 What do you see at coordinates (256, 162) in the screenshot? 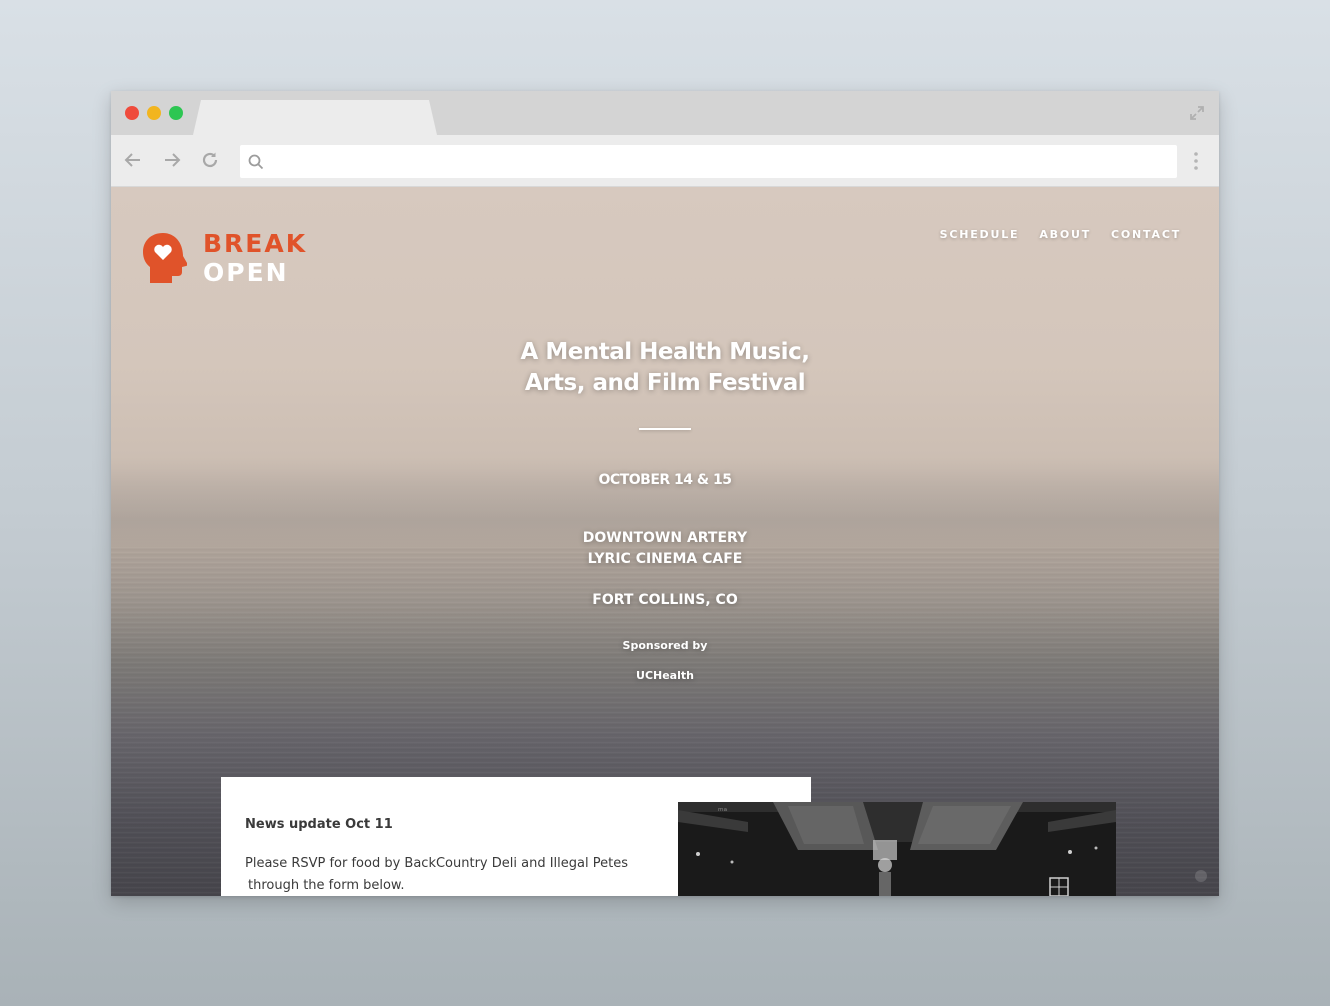
I see `search-icon` at bounding box center [256, 162].